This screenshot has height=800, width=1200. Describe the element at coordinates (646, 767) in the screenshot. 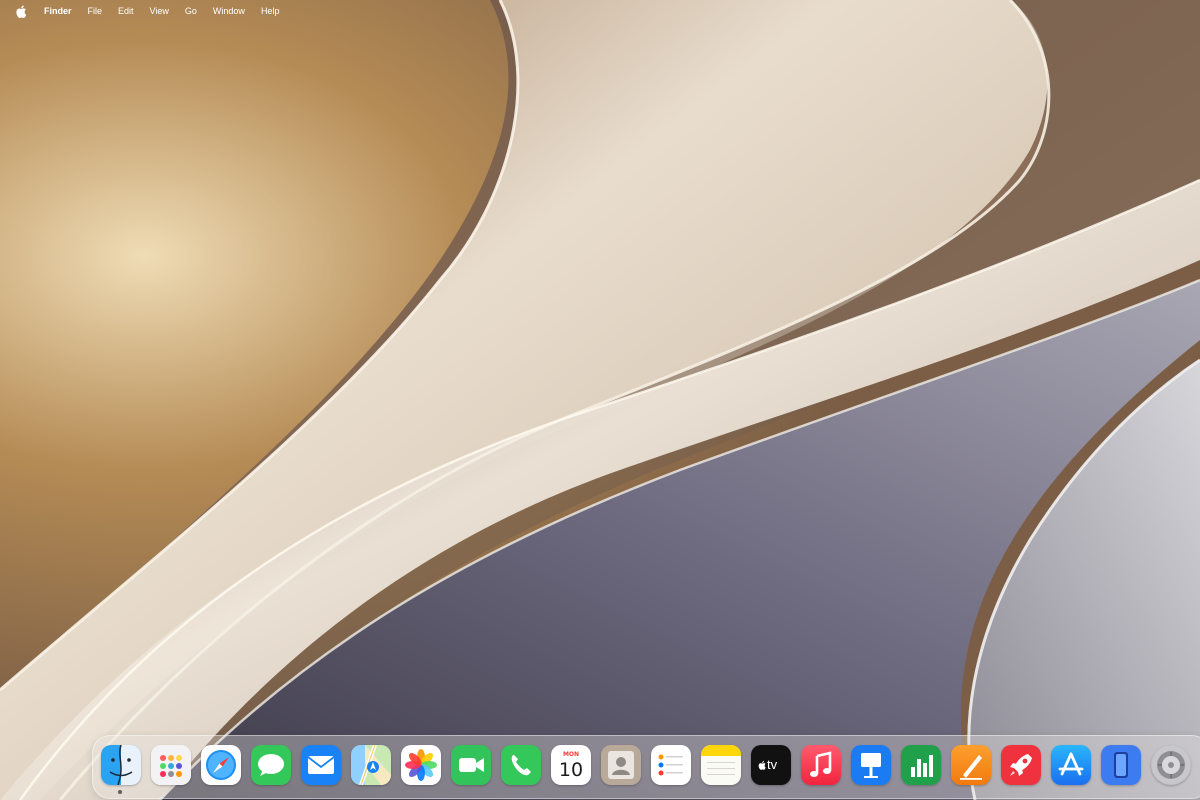

I see `dock: MON 10 tv` at that location.